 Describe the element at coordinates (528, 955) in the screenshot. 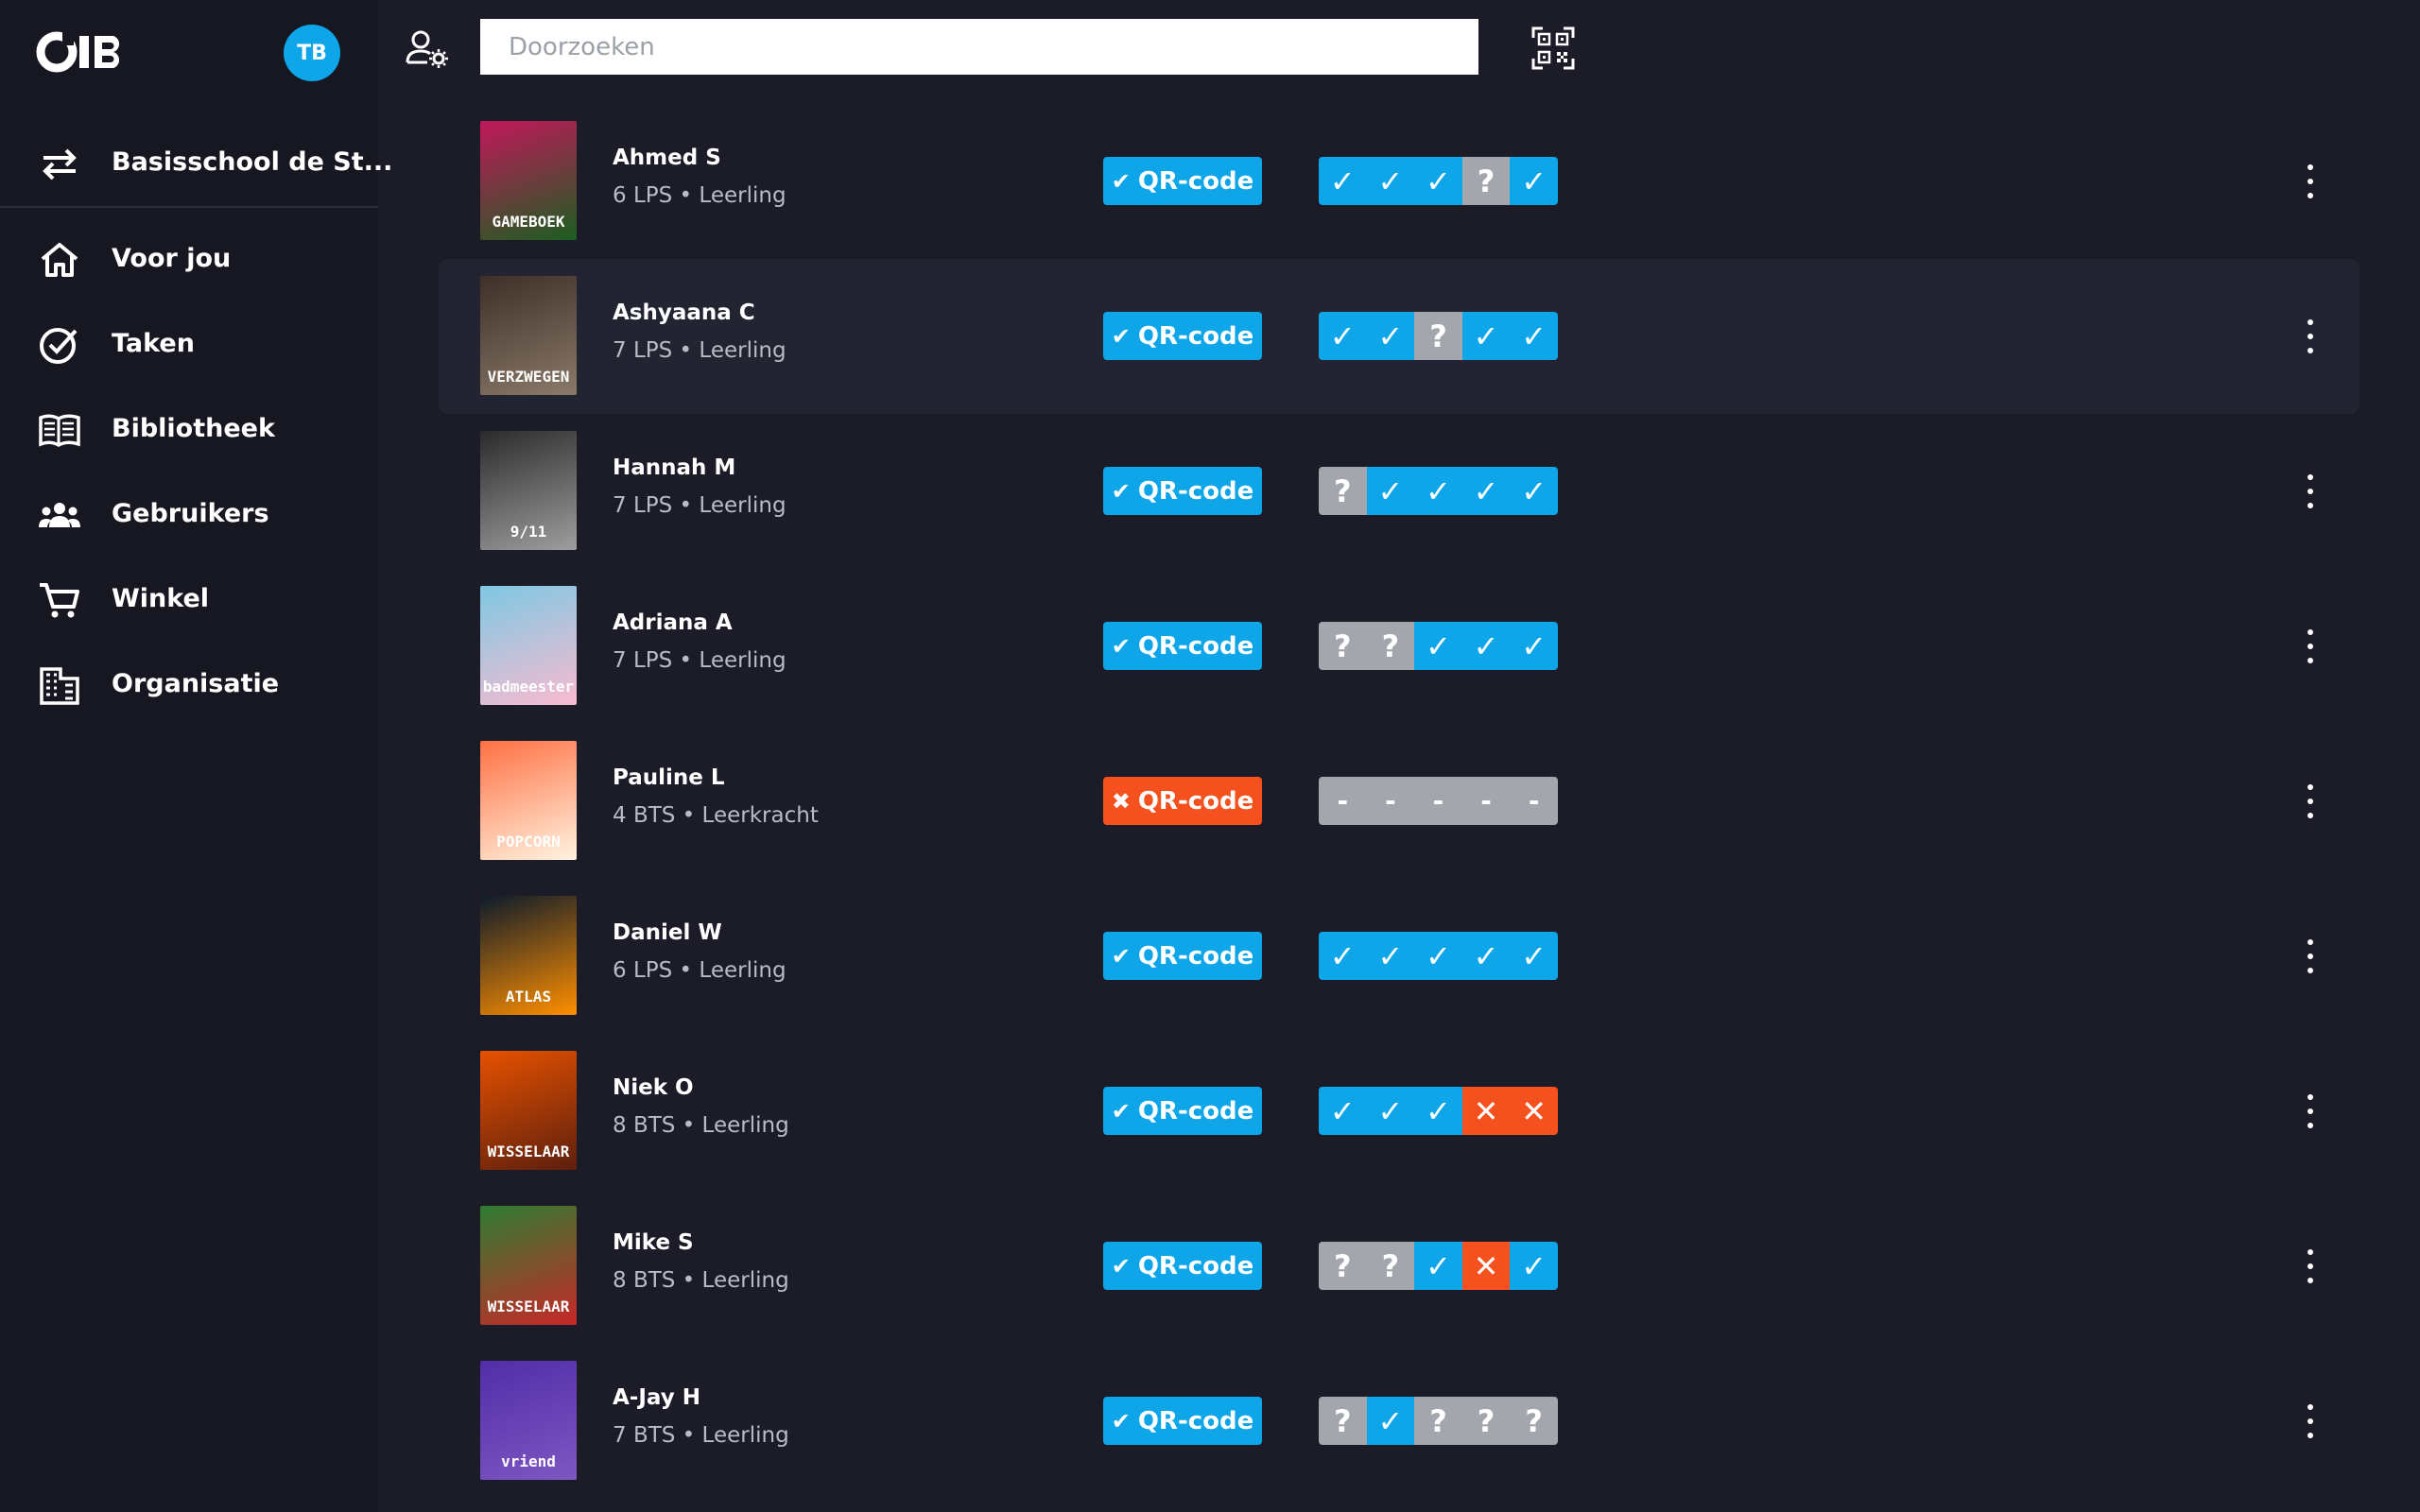

I see `book-cover-image: ATLAS` at that location.